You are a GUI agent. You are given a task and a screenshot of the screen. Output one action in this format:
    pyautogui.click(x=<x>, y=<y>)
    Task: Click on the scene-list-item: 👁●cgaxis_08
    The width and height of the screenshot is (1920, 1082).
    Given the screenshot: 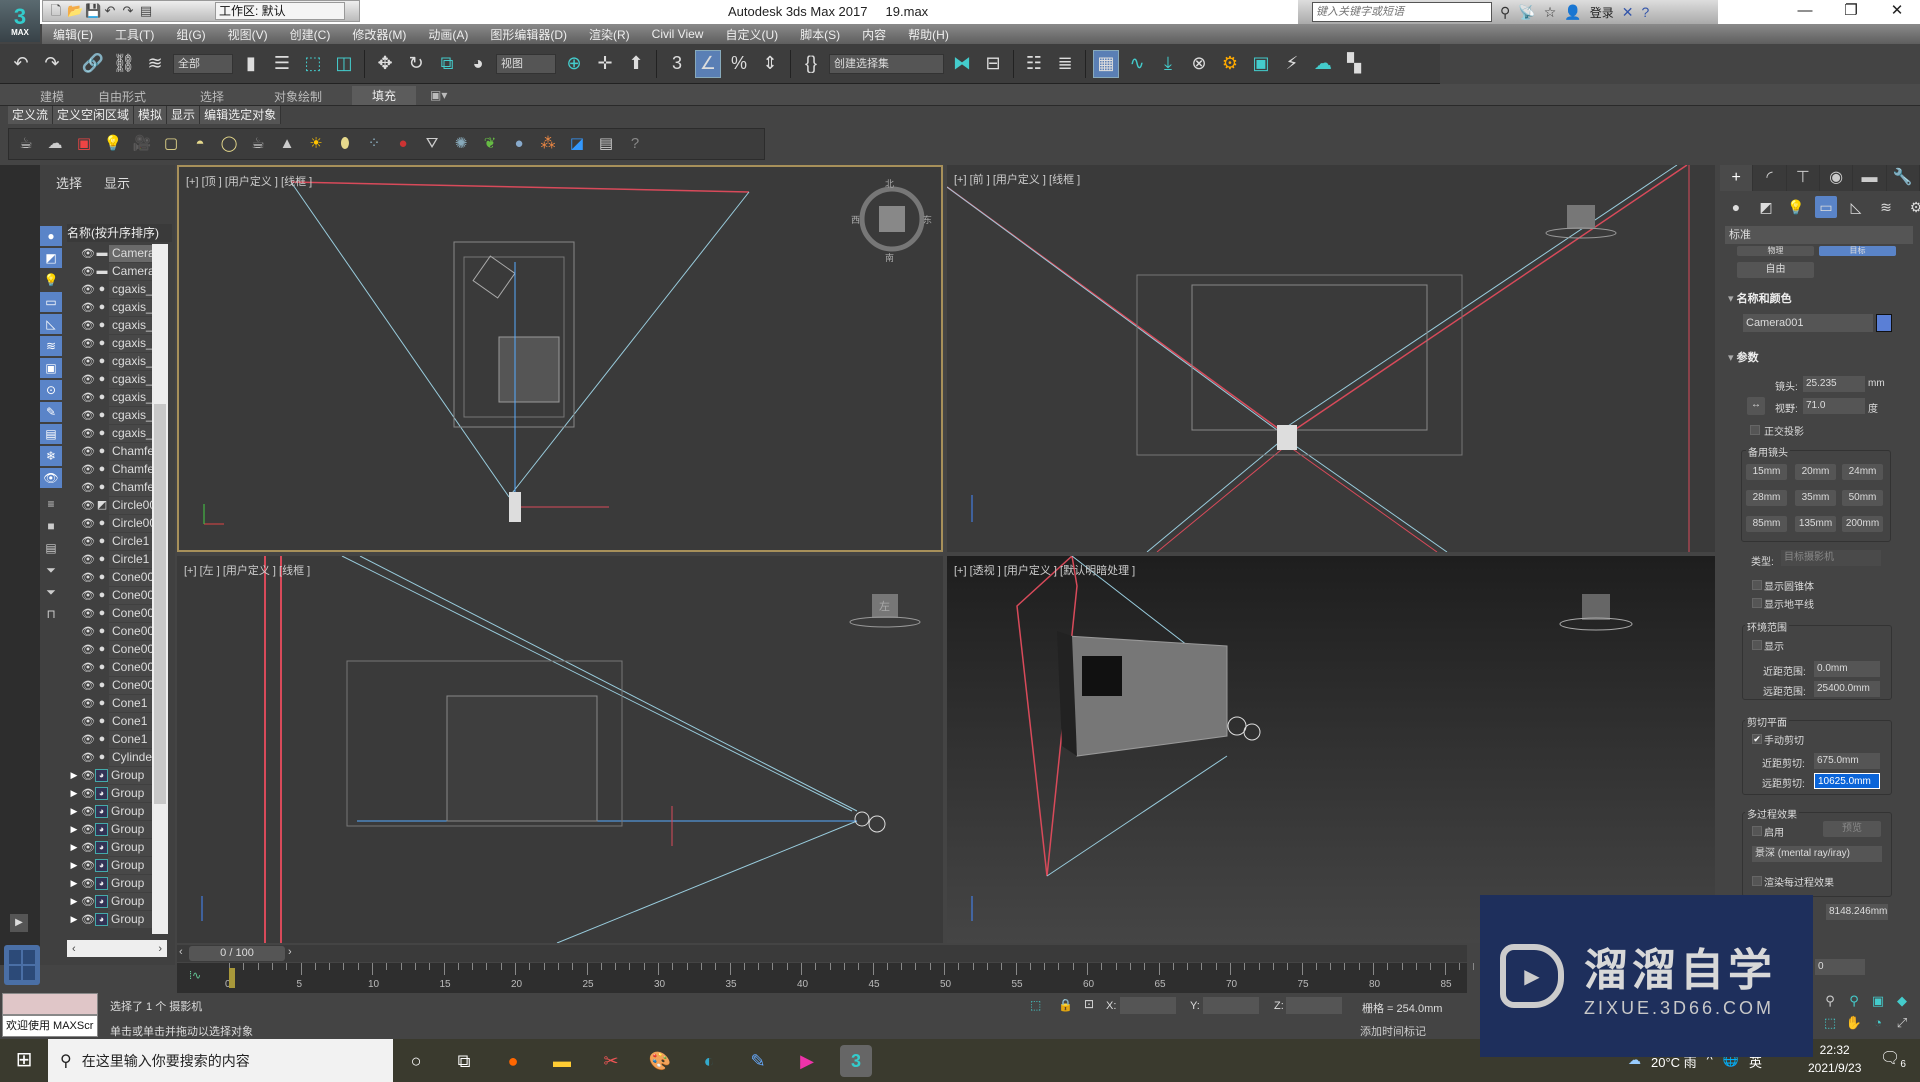 What is the action you would take?
    pyautogui.click(x=109, y=415)
    